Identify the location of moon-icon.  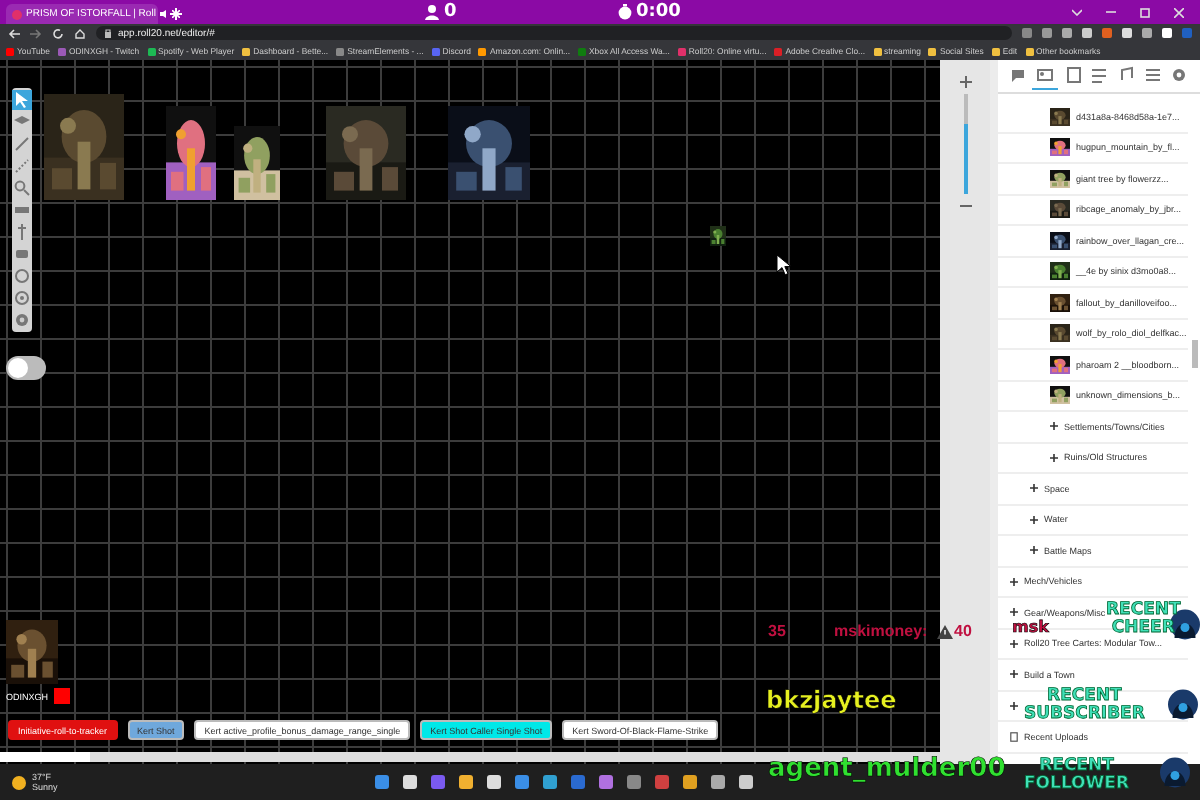
(18, 368).